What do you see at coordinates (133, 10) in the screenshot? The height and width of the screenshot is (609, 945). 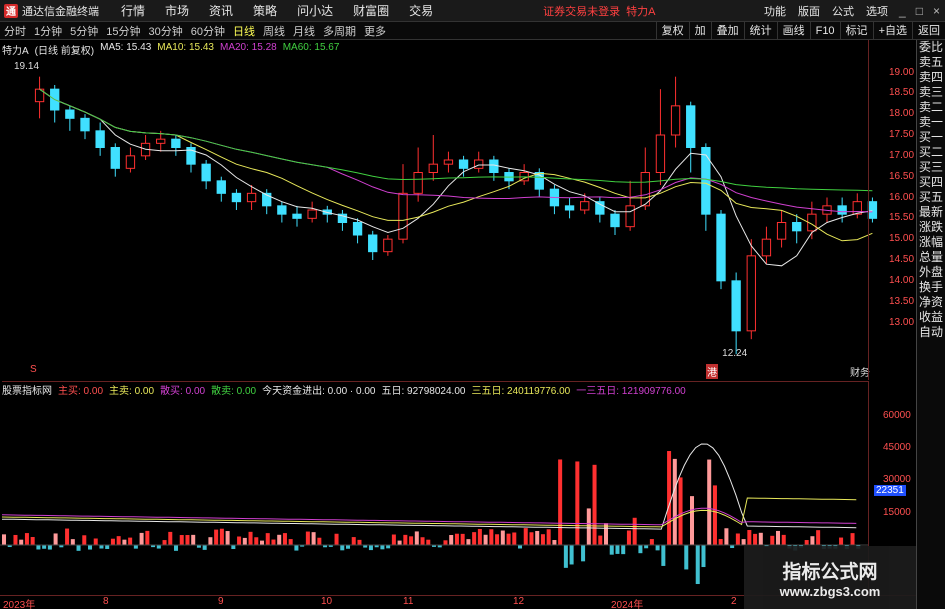 I see `menu-quotes: 行情` at bounding box center [133, 10].